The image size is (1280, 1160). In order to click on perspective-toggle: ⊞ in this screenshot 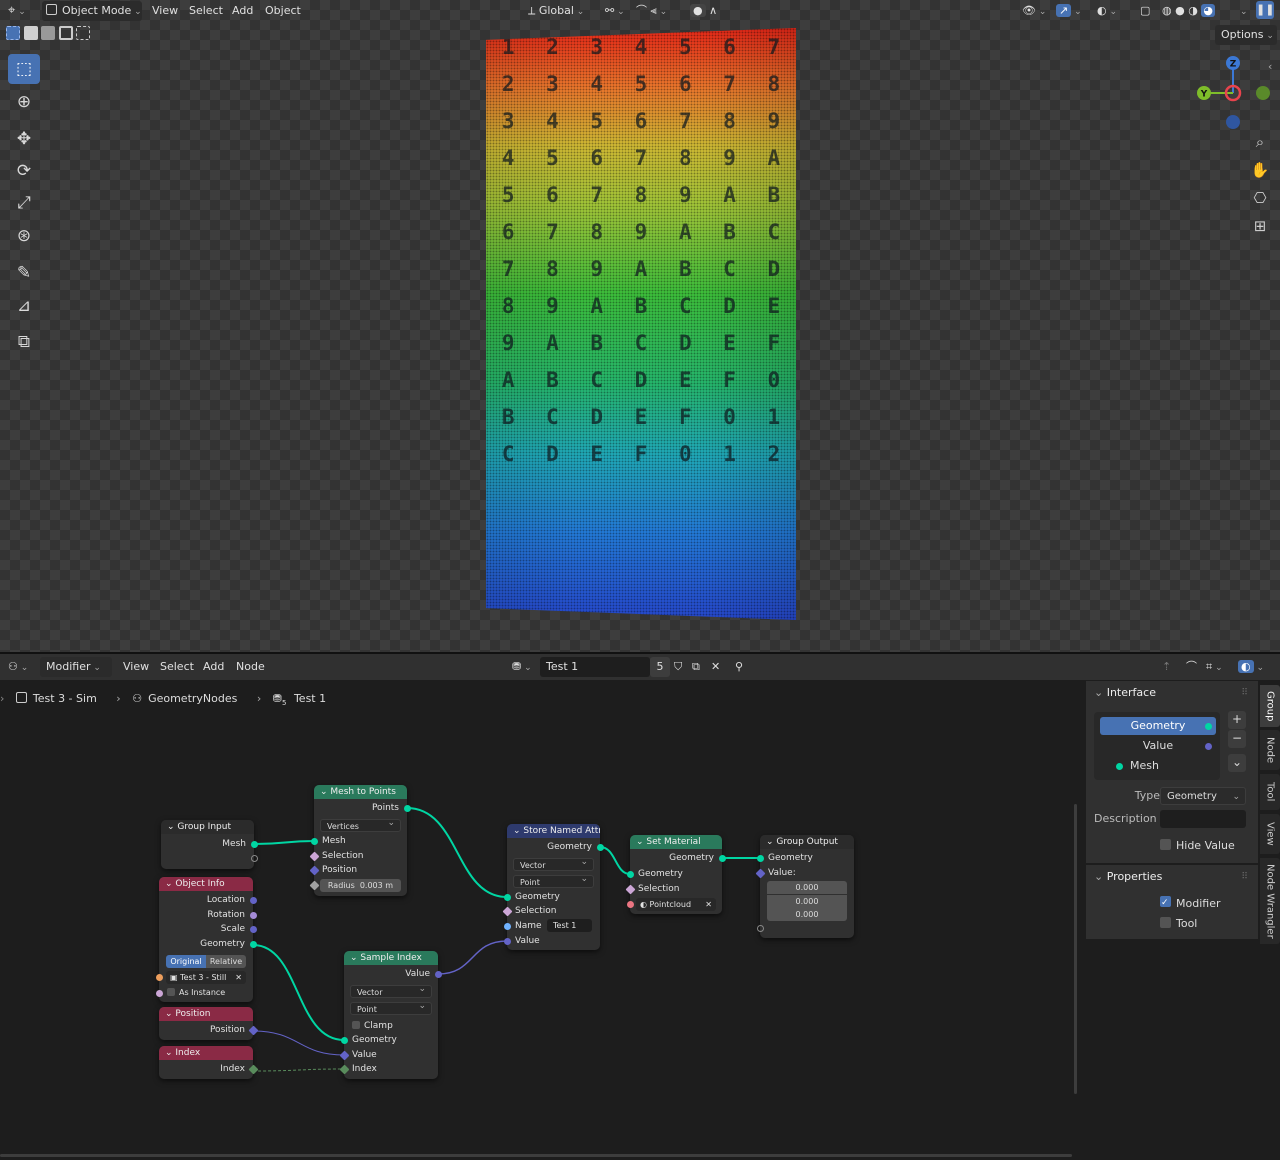, I will do `click(1260, 226)`.